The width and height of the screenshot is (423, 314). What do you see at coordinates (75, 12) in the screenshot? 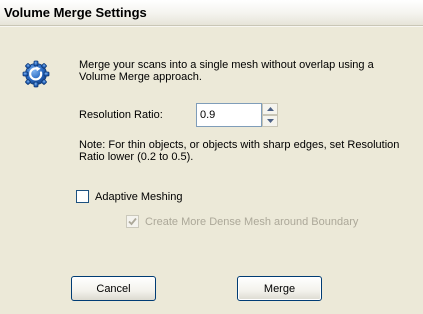
I see `window-title: Volume Merge Settings` at bounding box center [75, 12].